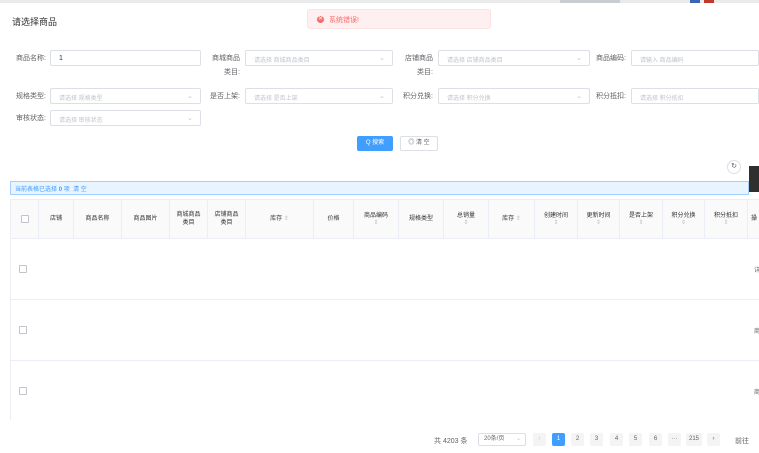  What do you see at coordinates (320, 19) in the screenshot?
I see `error-circle-icon: ✕` at bounding box center [320, 19].